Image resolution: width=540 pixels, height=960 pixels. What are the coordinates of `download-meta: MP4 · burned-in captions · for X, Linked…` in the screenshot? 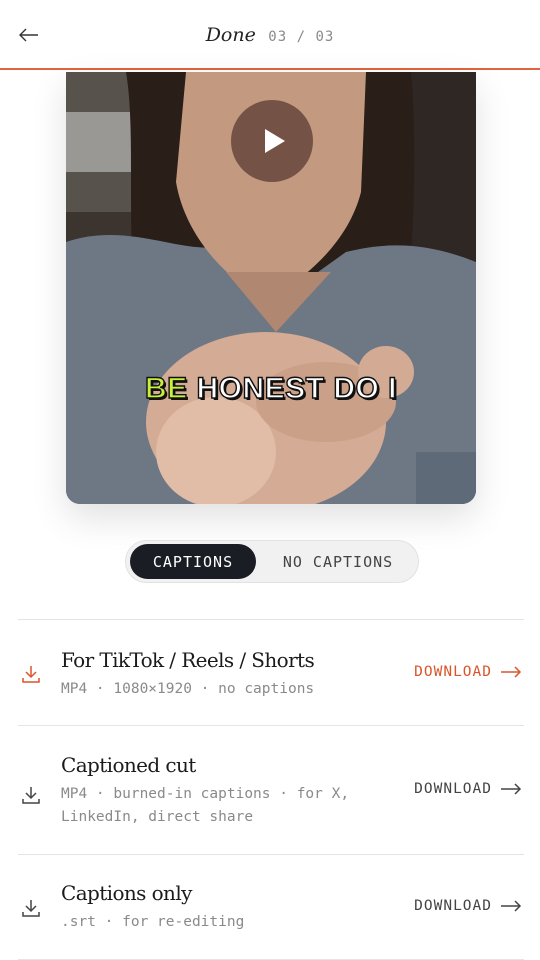 It's located at (205, 805).